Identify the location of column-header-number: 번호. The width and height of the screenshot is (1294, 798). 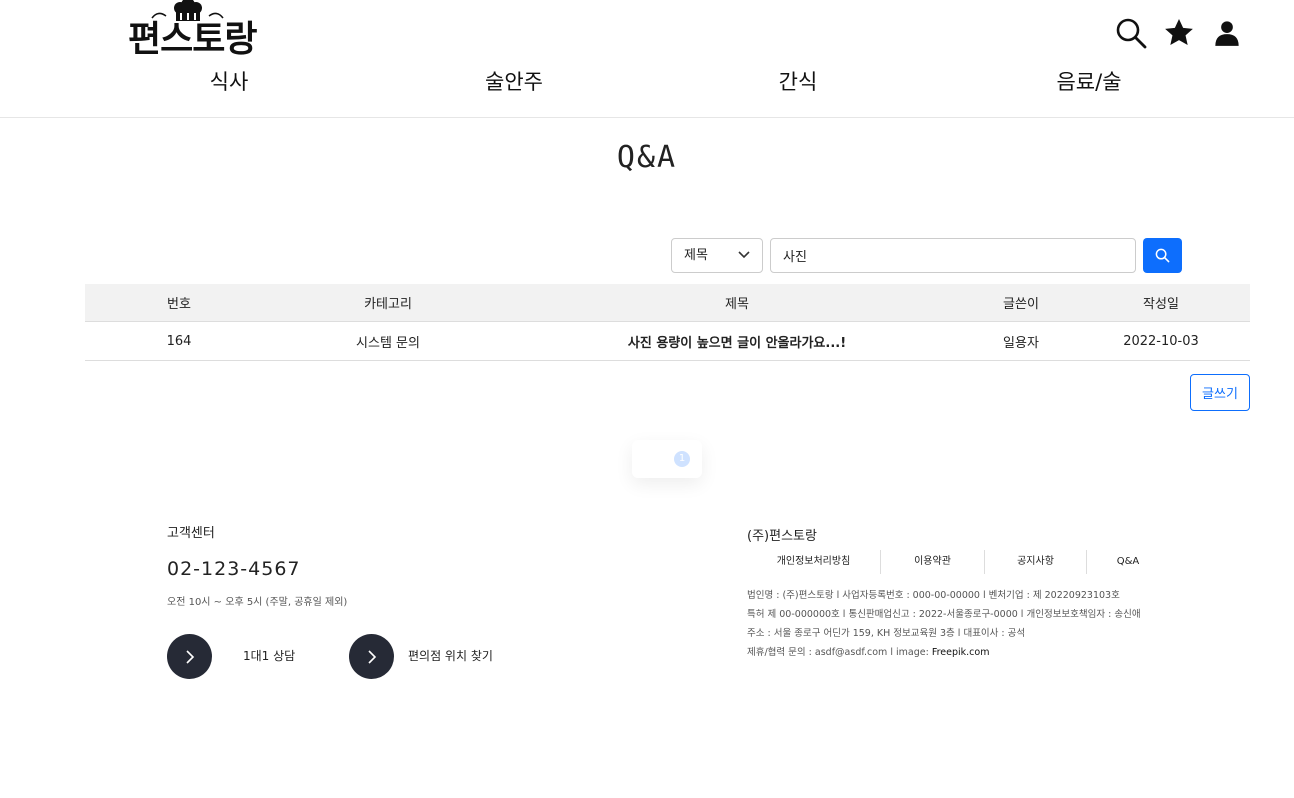
(179, 304).